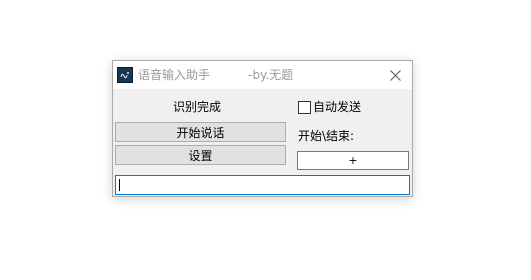 Image resolution: width=531 pixels, height=280 pixels. I want to click on close-icon, so click(395, 75).